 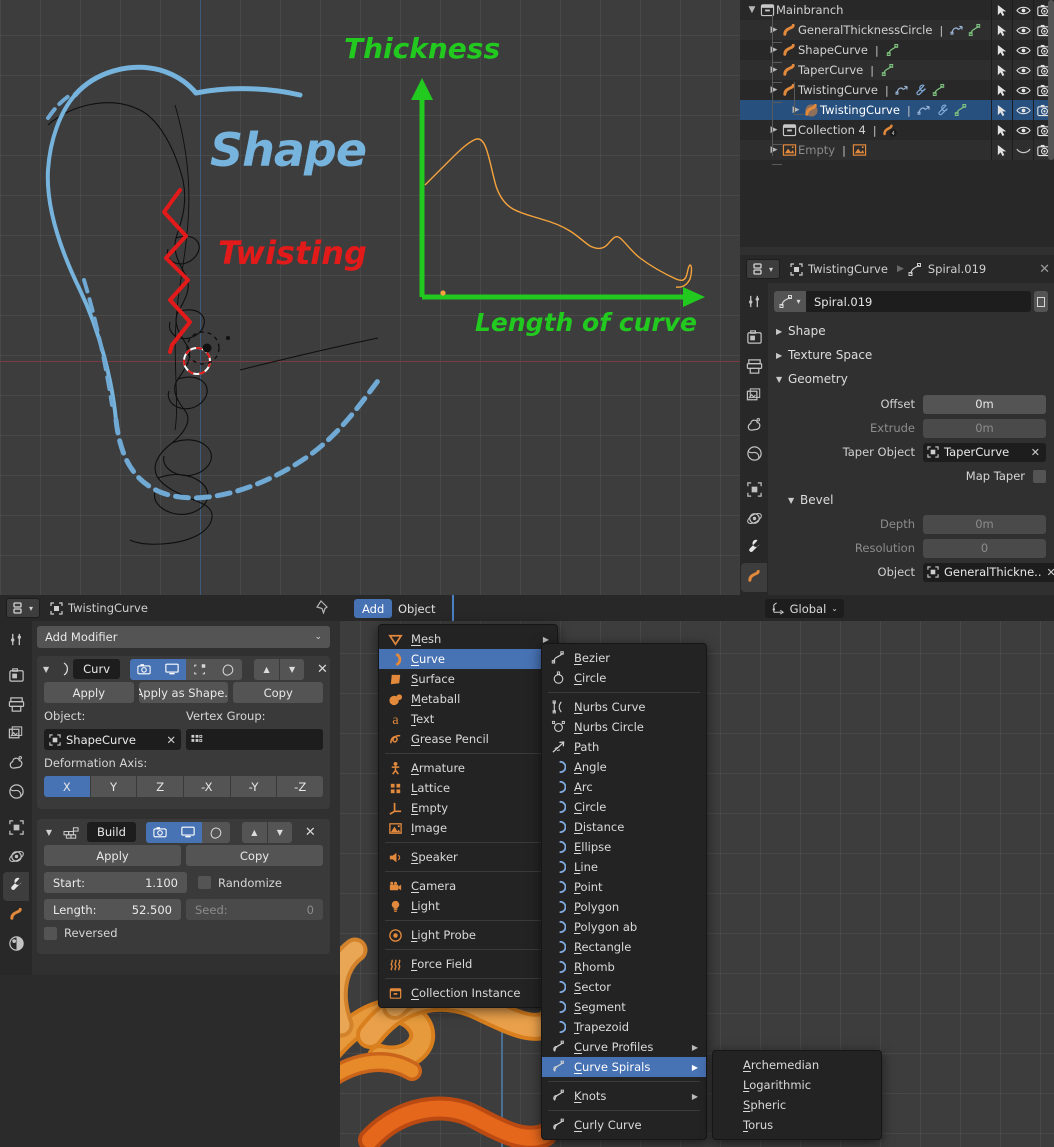 I want to click on menu-item-curve: Curve▶, so click(x=468, y=659).